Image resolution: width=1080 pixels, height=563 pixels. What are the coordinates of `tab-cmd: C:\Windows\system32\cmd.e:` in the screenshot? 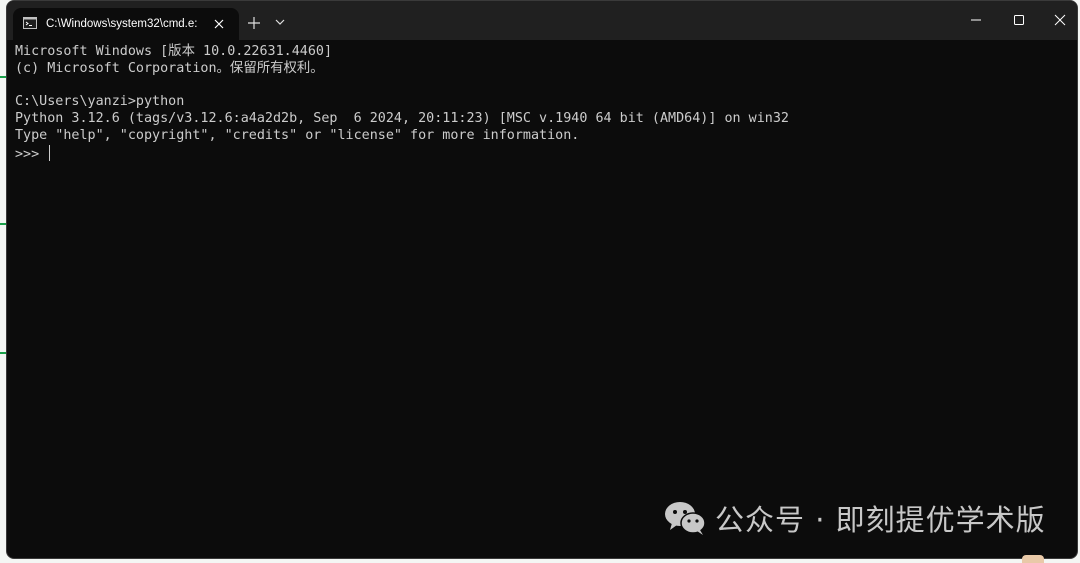 It's located at (126, 24).